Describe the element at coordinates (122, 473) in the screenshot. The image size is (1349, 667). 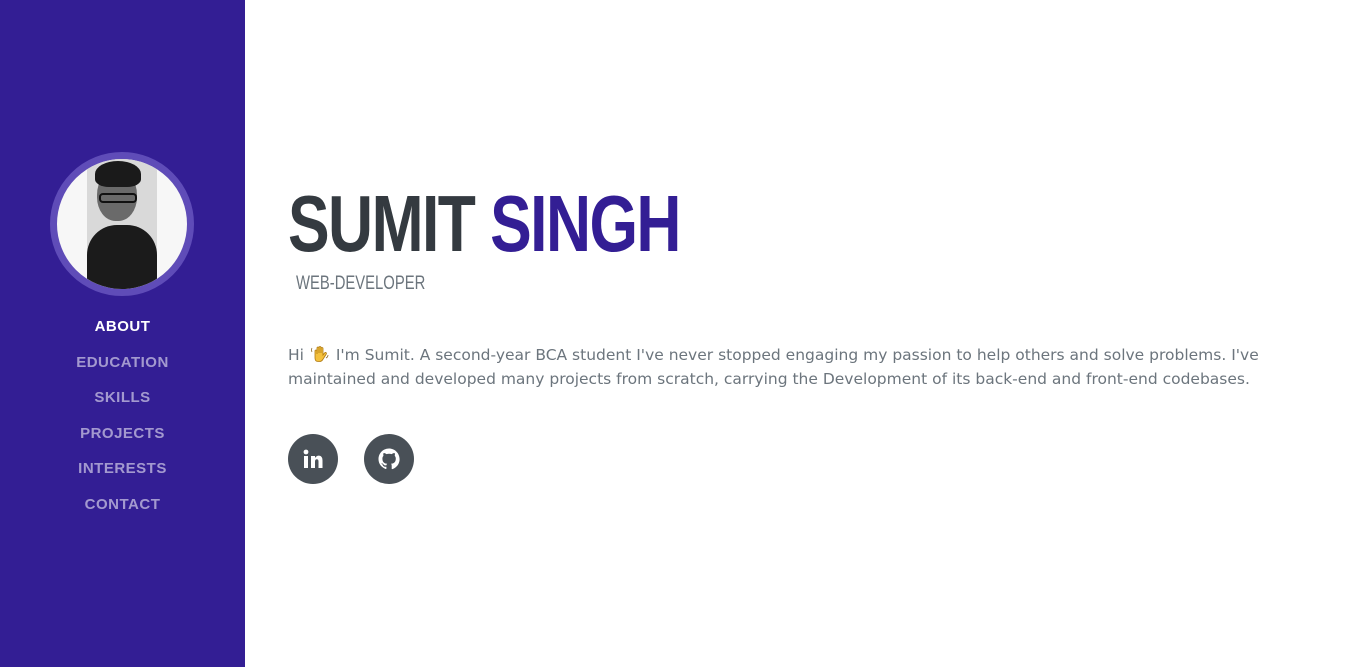
I see `nav-item-interests: INTERESTS` at that location.